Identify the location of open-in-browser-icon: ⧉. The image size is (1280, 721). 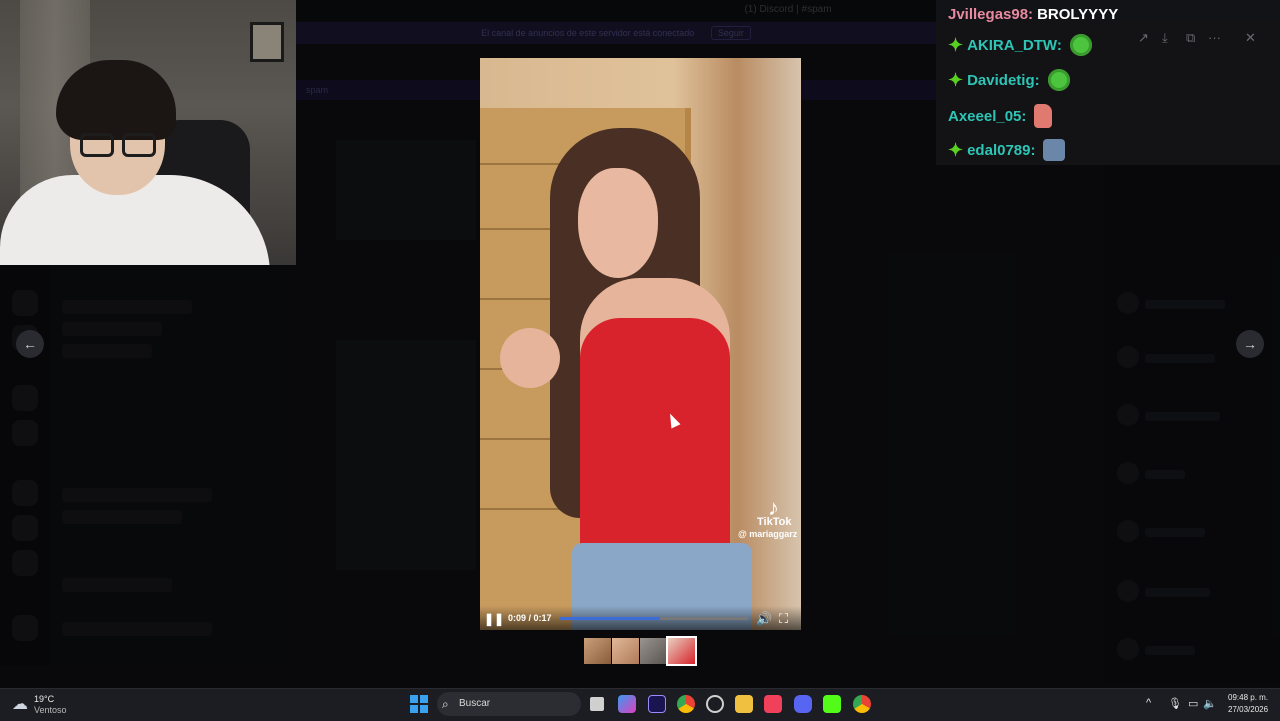
(1190, 38).